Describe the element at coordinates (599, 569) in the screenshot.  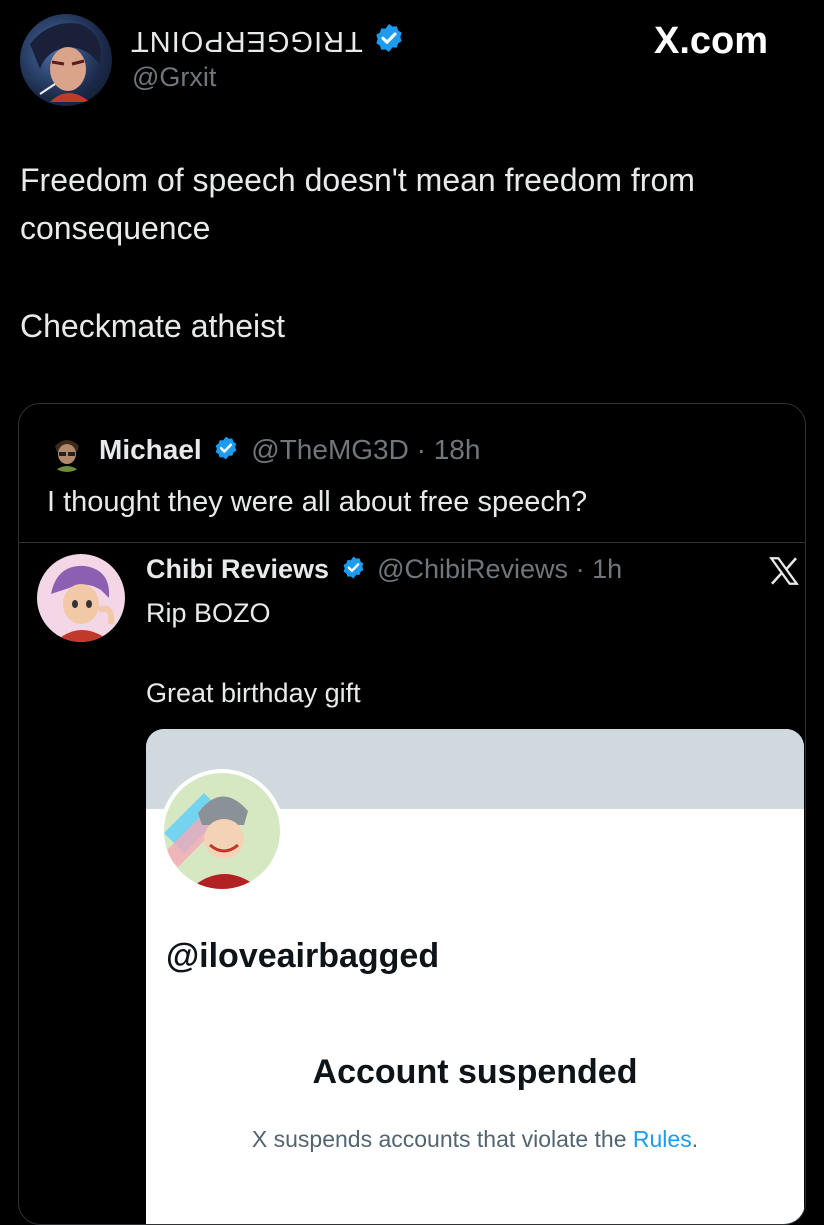
I see `nested-timestamp: · 1h` at that location.